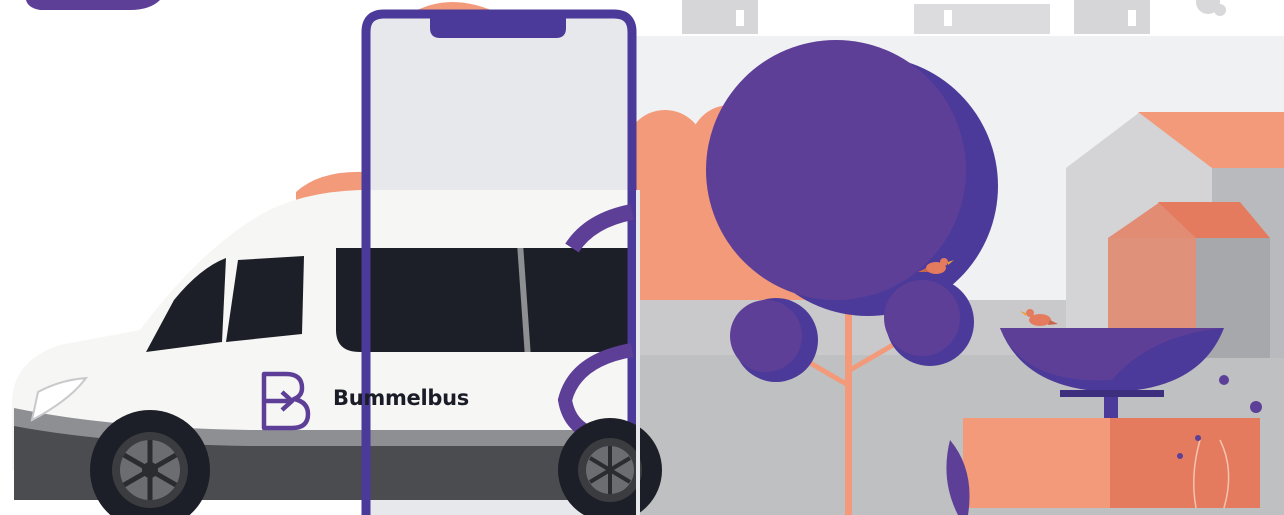 The image size is (1284, 515). I want to click on van-clip-edge, so click(638, 352).